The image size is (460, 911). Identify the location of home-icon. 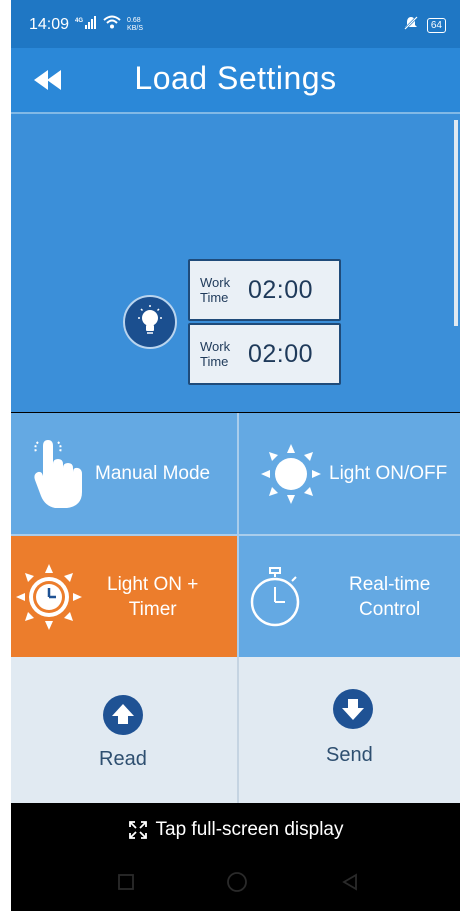
(237, 882).